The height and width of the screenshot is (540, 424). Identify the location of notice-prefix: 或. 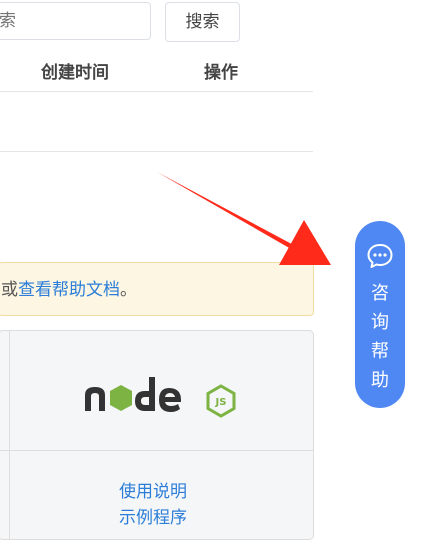
(9, 290).